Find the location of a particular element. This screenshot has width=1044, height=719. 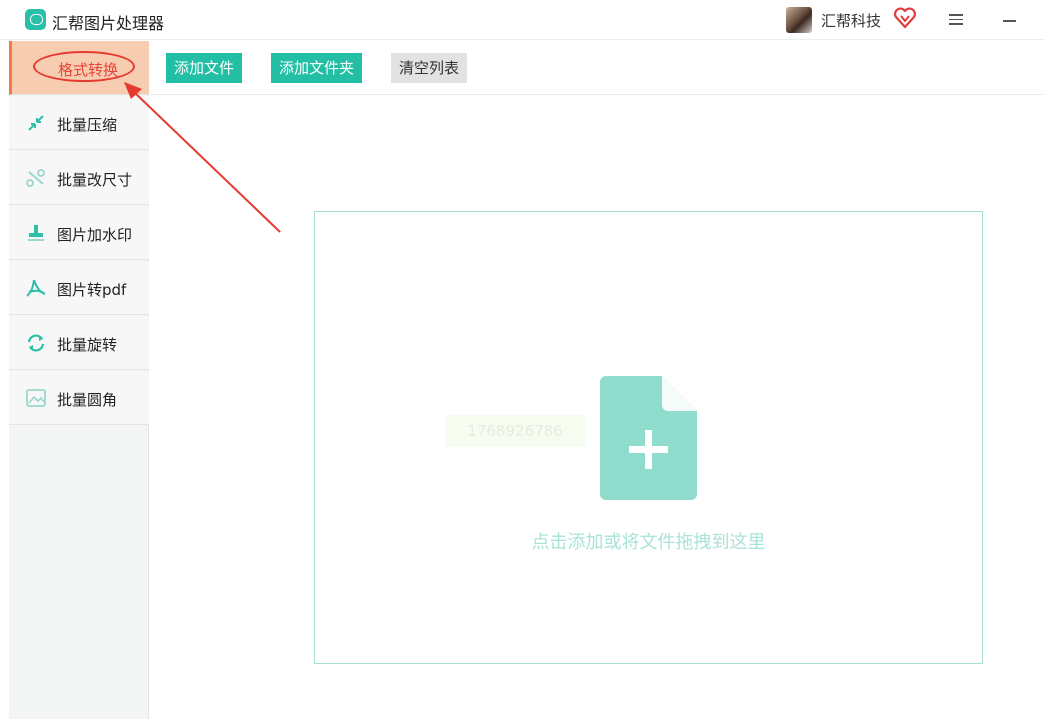

minimize-icon is located at coordinates (1010, 20).